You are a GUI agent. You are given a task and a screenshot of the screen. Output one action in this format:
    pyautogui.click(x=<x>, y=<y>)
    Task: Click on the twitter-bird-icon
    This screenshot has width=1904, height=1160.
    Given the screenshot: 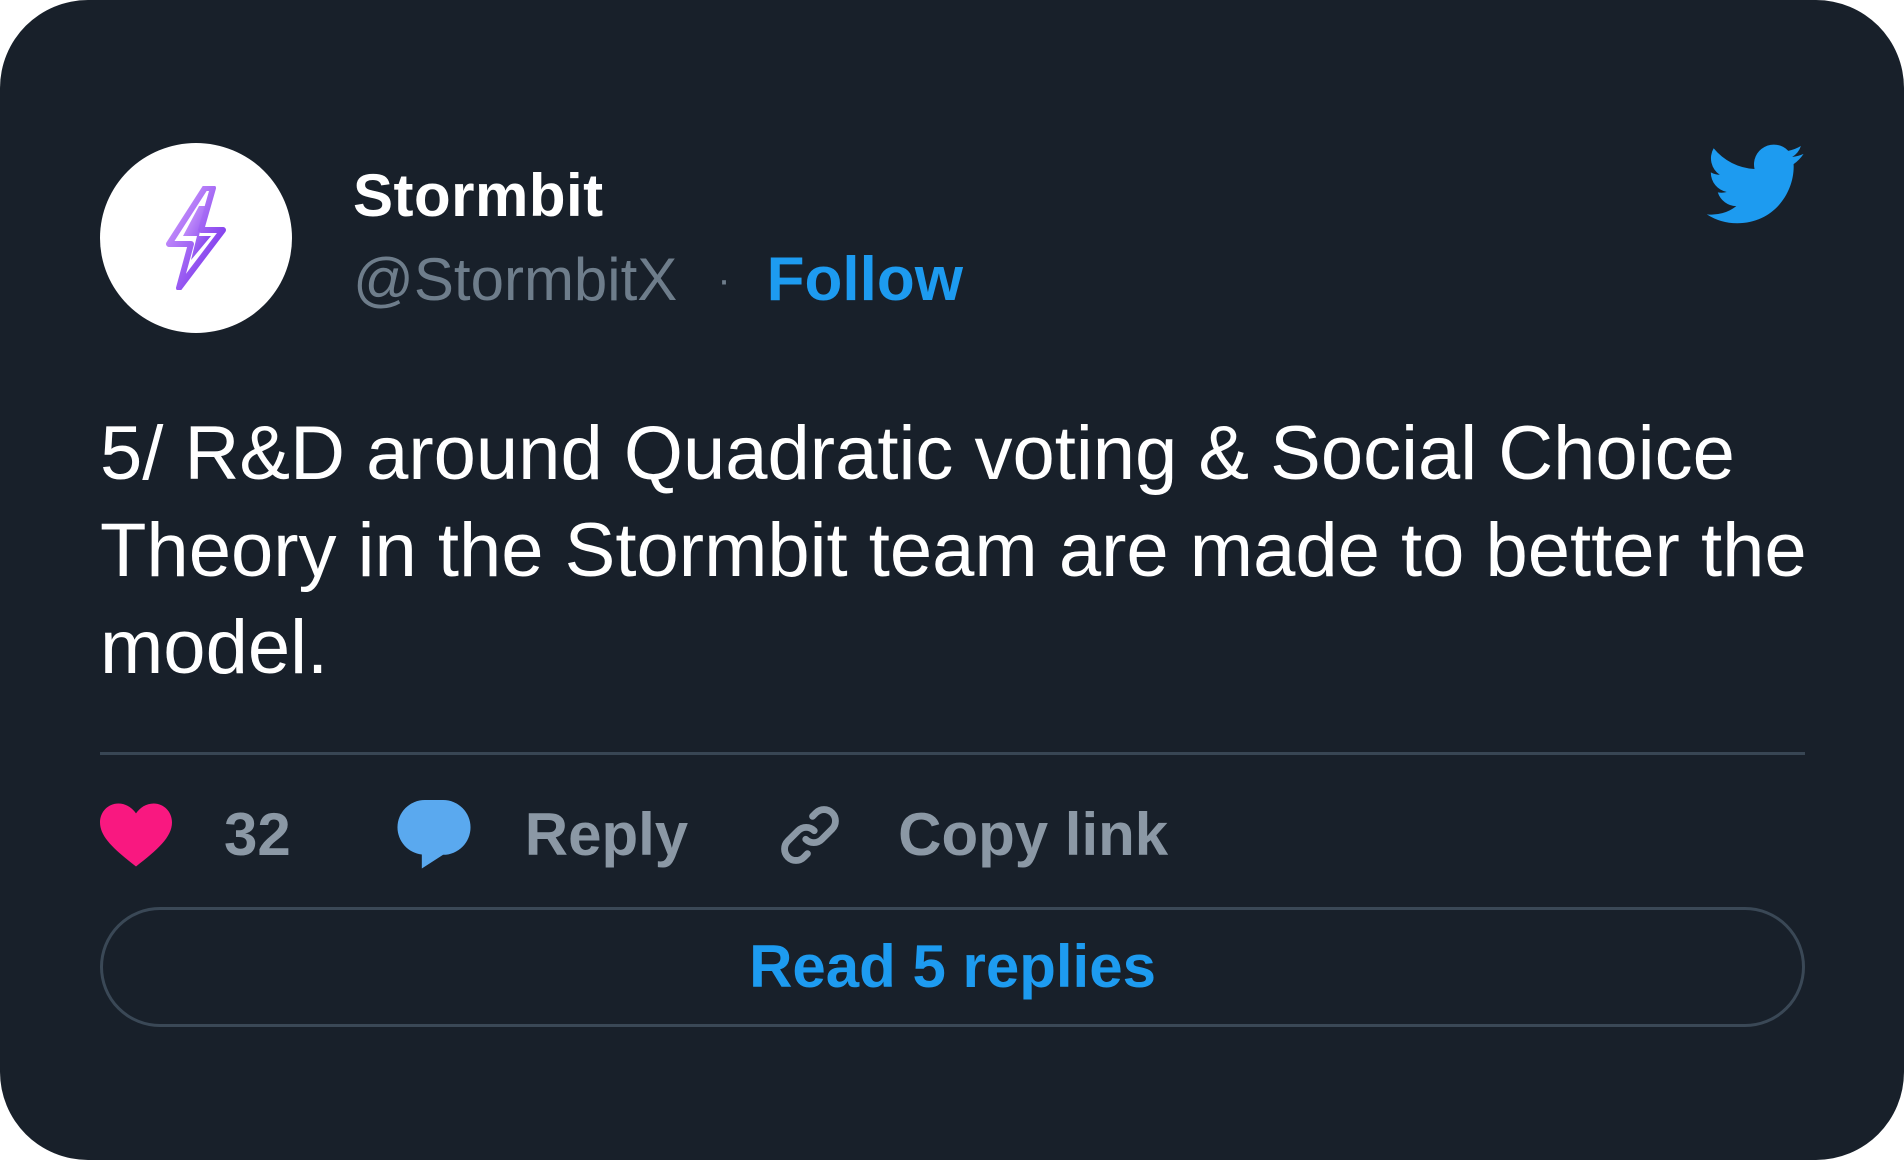 What is the action you would take?
    pyautogui.click(x=1756, y=185)
    